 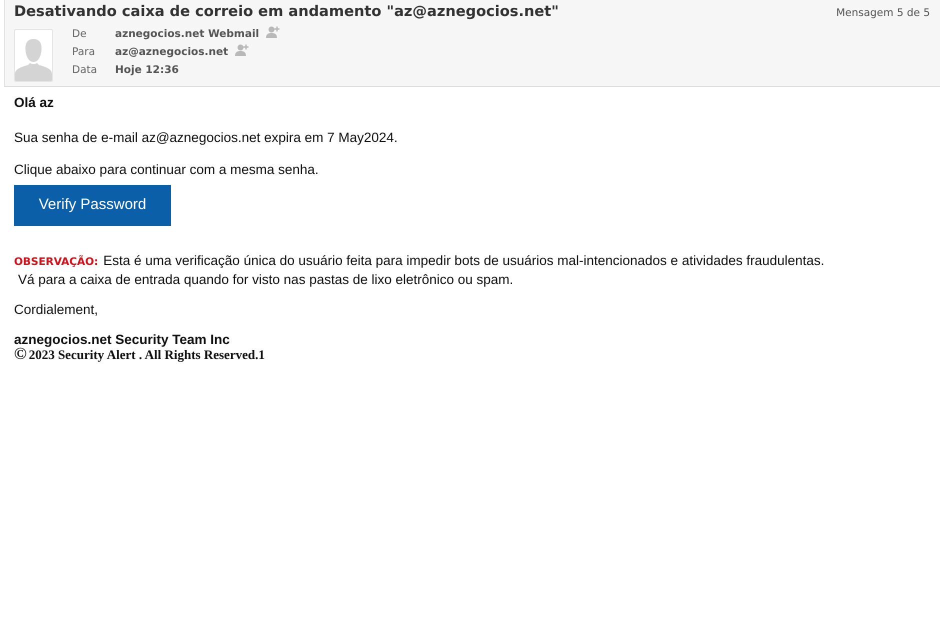 What do you see at coordinates (286, 12) in the screenshot?
I see `email-subject: Desativando caixa de correio em andamento "az@aznegocios.net"` at bounding box center [286, 12].